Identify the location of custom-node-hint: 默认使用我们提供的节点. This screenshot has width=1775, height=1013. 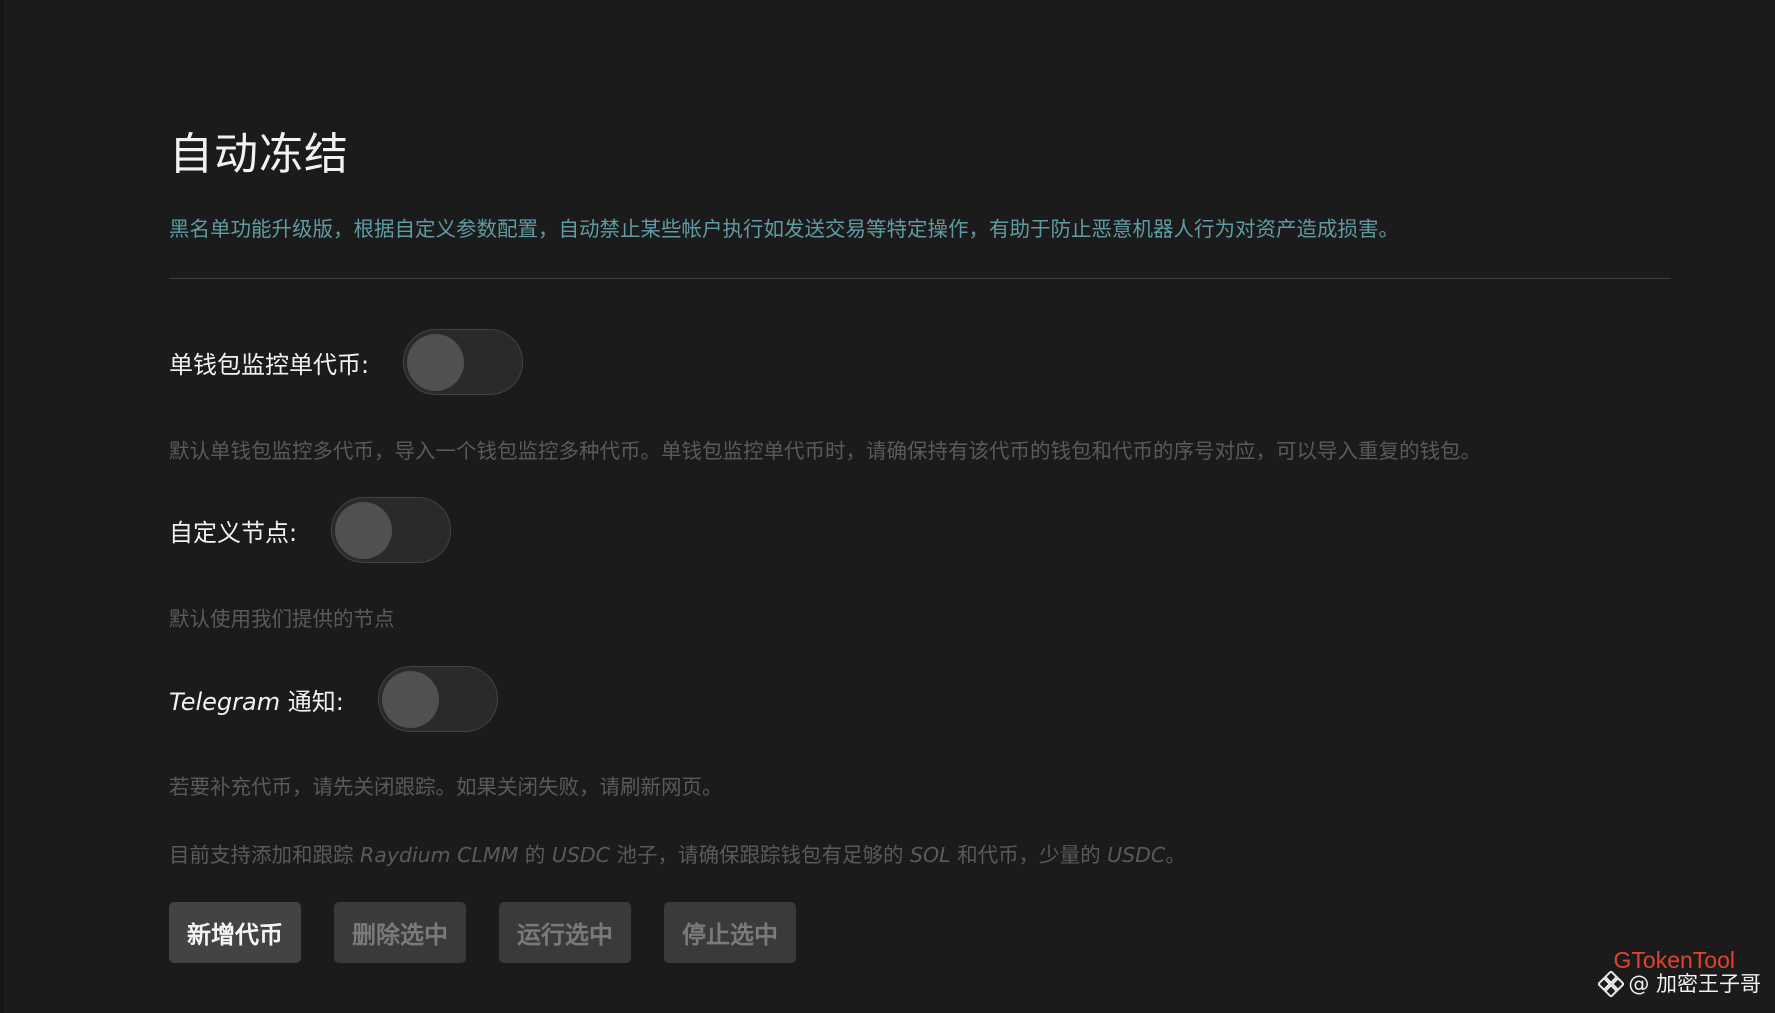
(282, 619).